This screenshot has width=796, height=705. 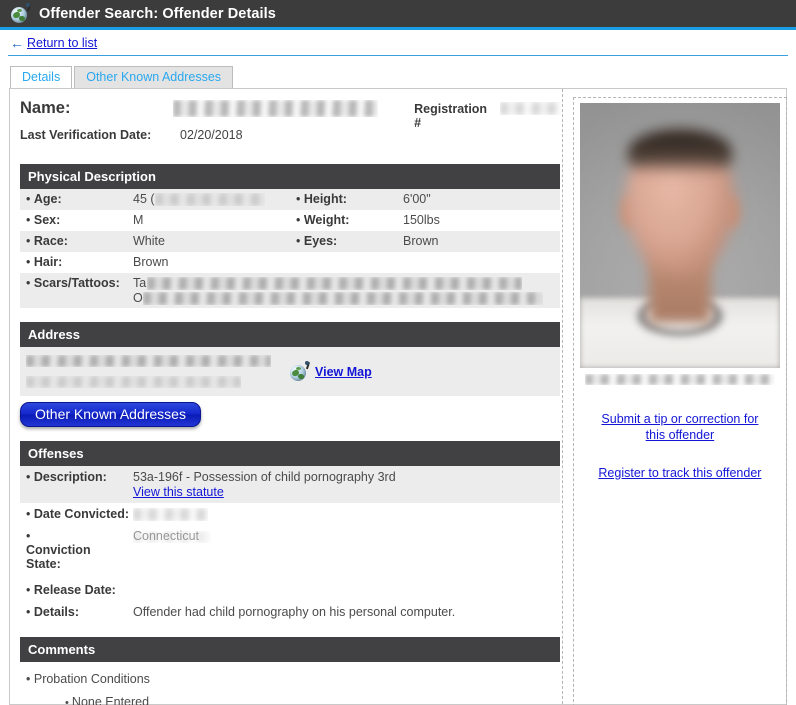 I want to click on table-row: Sex: M Weight: 150lbs, so click(x=290, y=220).